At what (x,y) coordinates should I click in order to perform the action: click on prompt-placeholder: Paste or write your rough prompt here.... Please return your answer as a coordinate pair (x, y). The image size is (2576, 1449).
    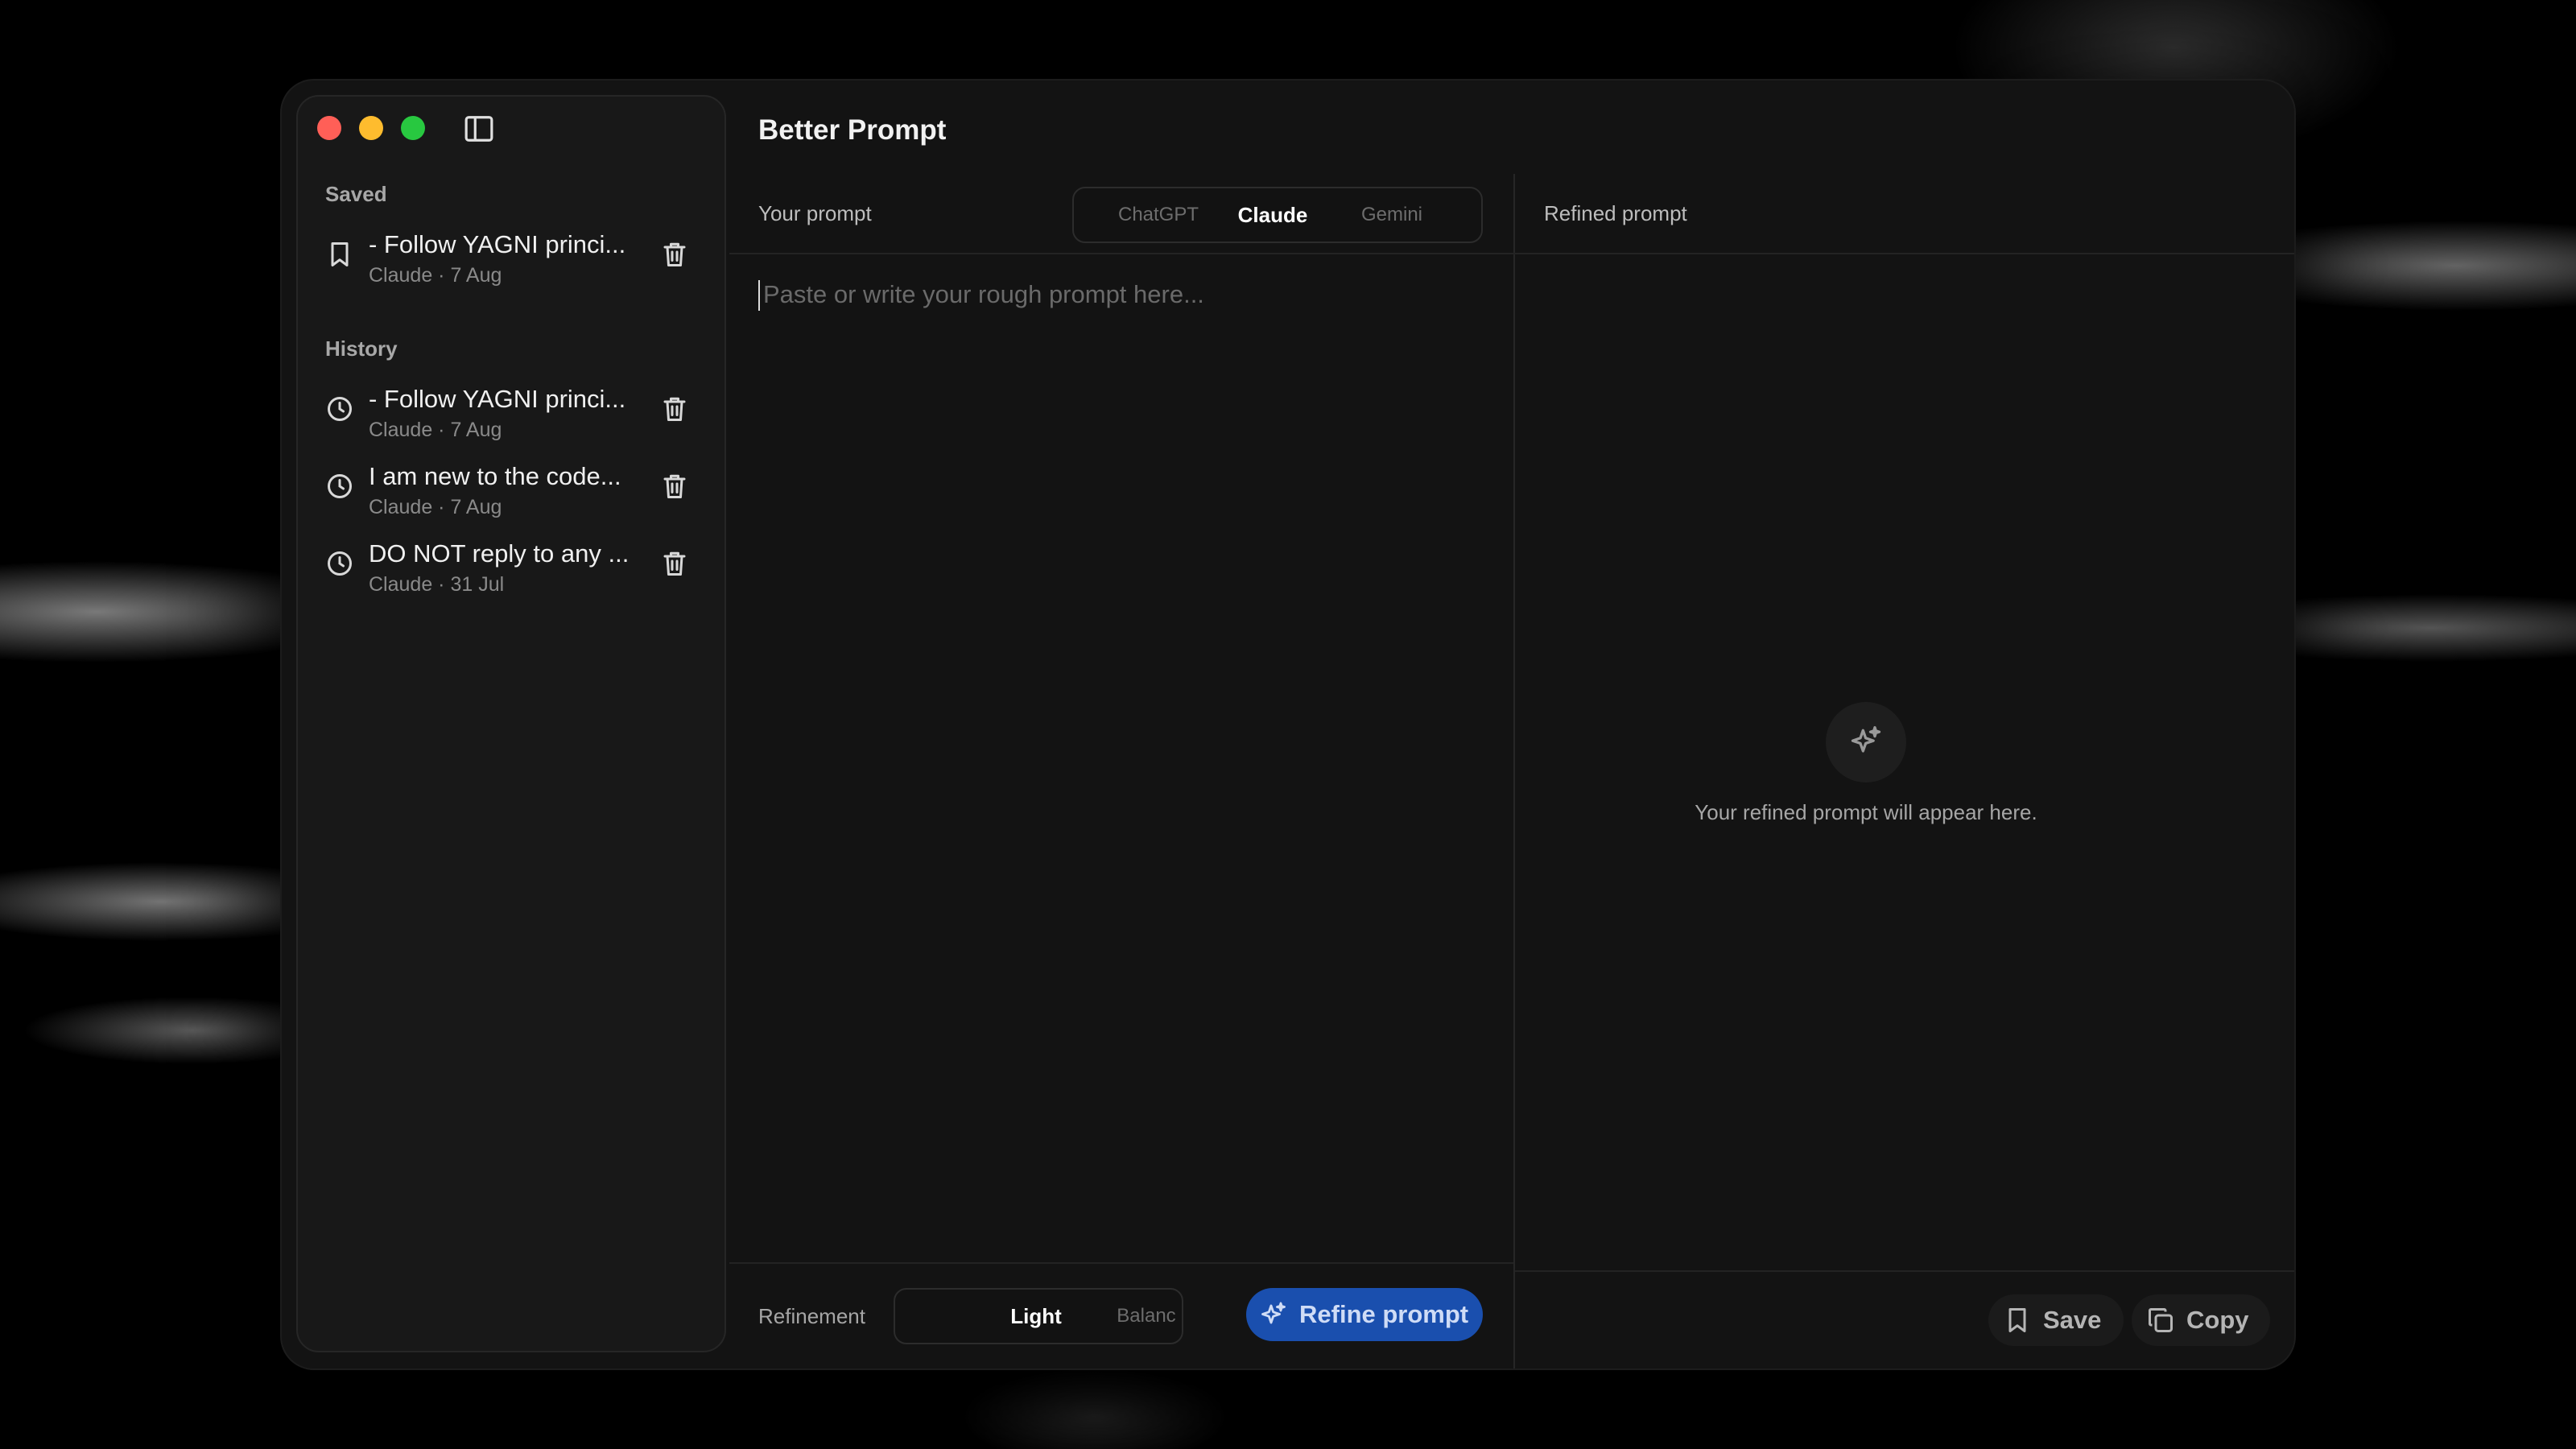
    Looking at the image, I should click on (983, 294).